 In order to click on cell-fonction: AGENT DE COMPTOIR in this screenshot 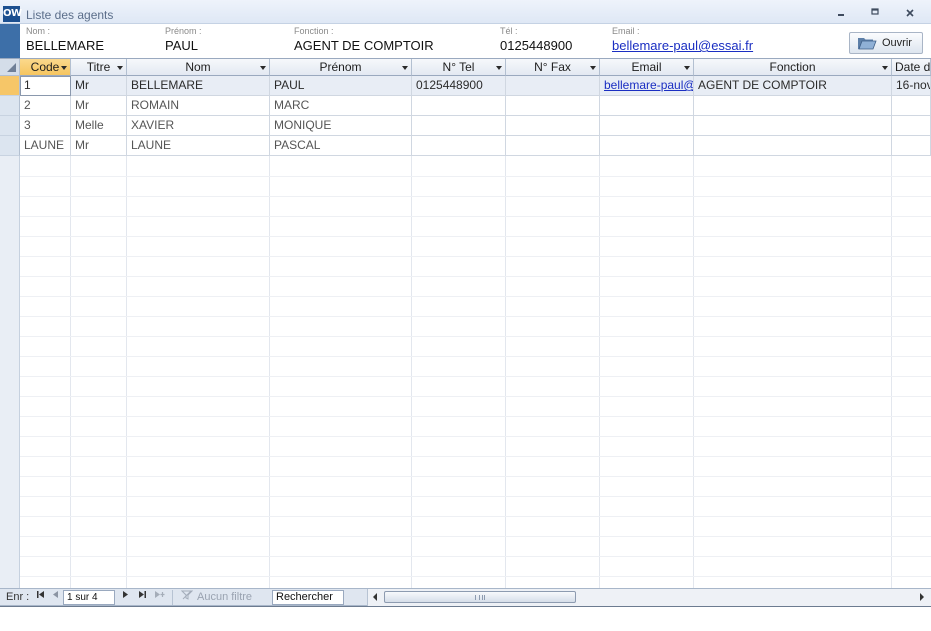, I will do `click(793, 86)`.